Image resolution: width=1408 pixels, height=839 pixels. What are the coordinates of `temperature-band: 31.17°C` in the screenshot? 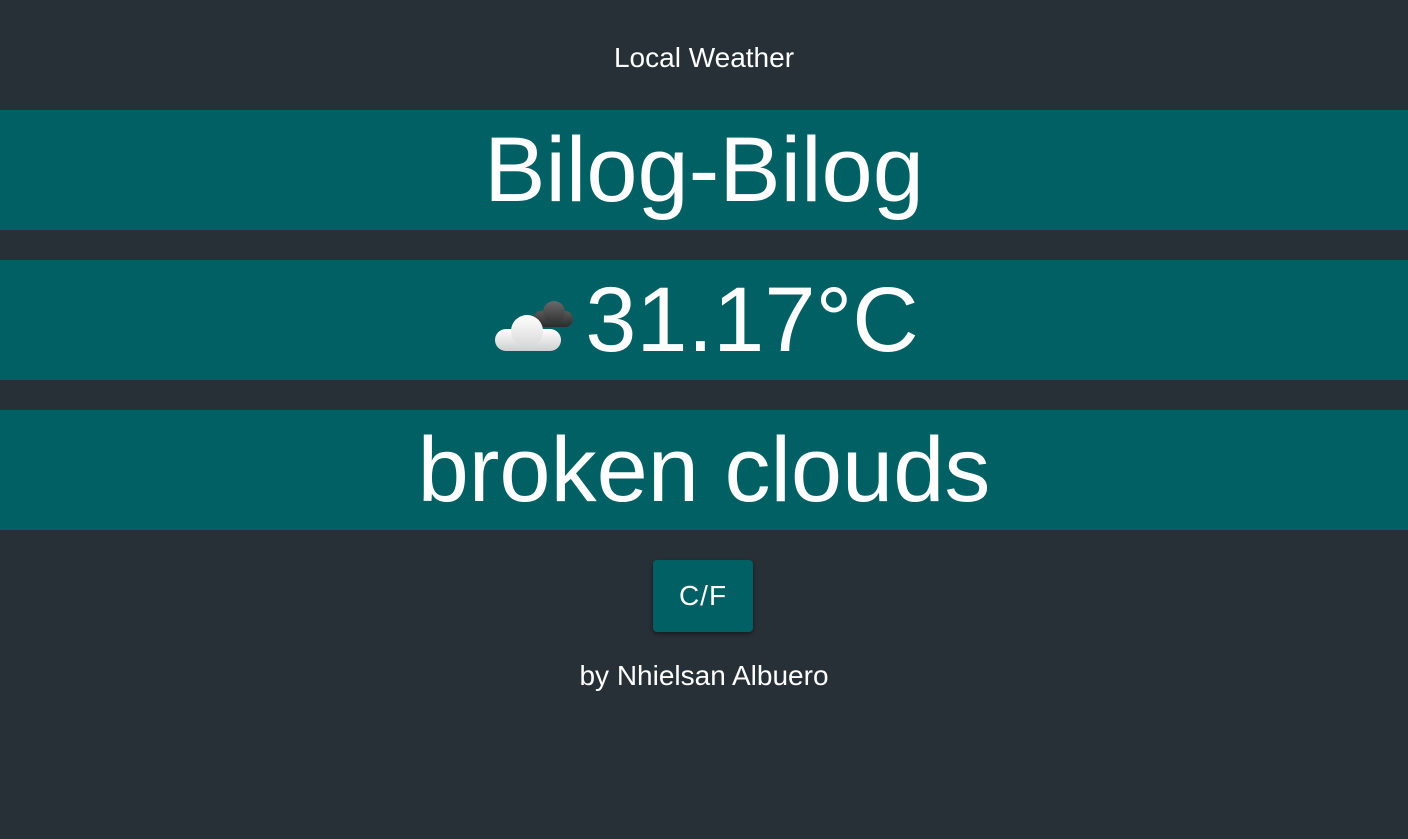 It's located at (704, 320).